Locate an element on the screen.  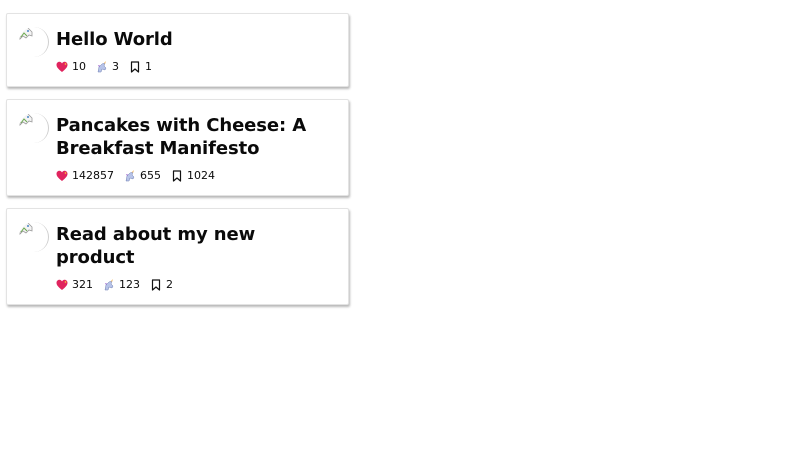
post-card: Read about my new product 321 123 2 is located at coordinates (177, 256).